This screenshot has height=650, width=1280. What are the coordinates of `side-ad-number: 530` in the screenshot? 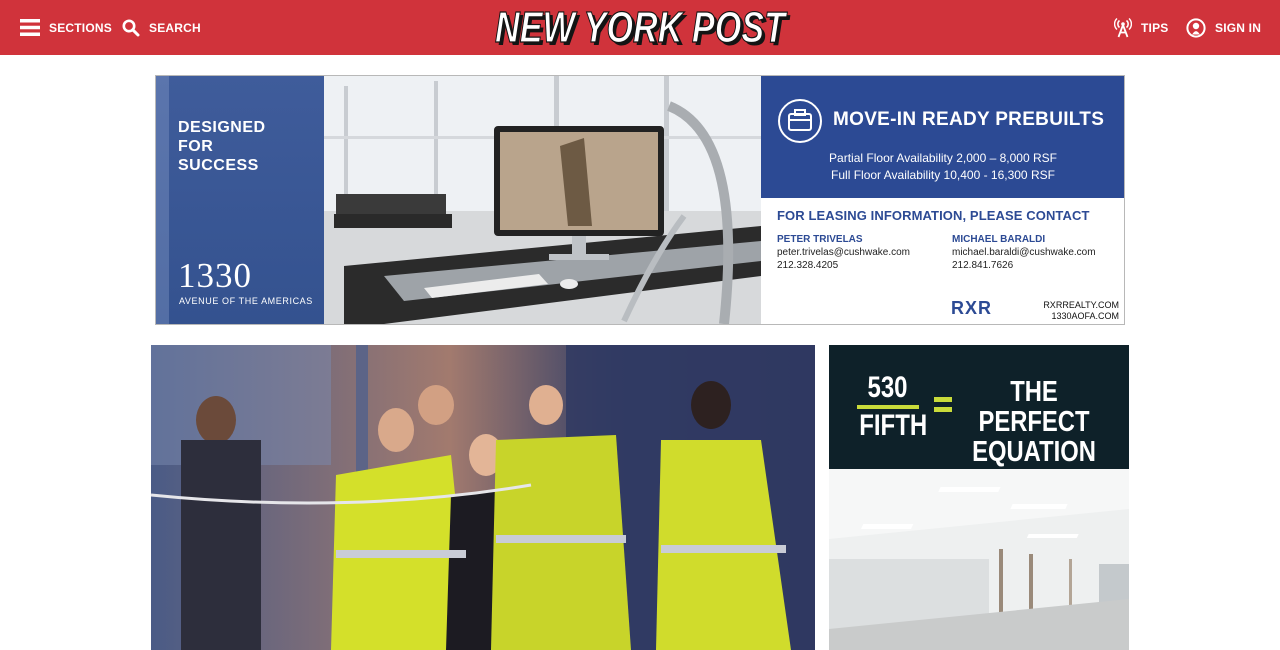 It's located at (887, 387).